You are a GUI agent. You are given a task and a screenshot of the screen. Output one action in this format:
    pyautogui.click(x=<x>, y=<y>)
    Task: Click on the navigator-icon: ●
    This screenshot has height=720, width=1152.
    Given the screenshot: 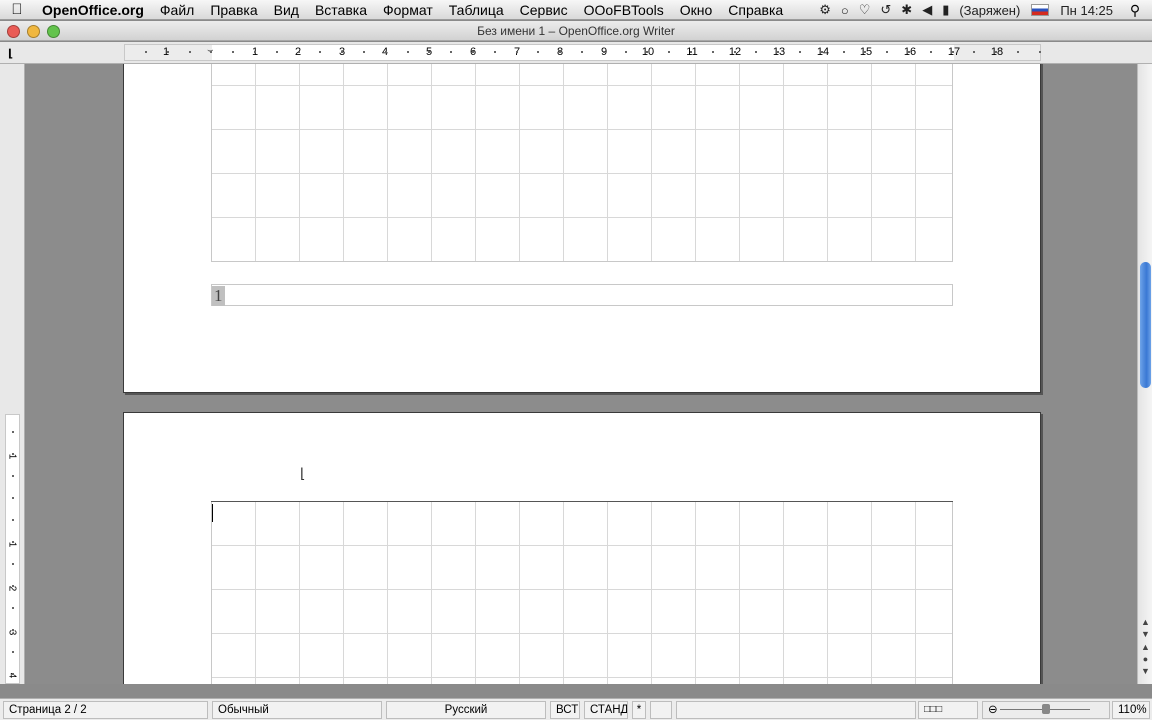 What is the action you would take?
    pyautogui.click(x=1145, y=659)
    